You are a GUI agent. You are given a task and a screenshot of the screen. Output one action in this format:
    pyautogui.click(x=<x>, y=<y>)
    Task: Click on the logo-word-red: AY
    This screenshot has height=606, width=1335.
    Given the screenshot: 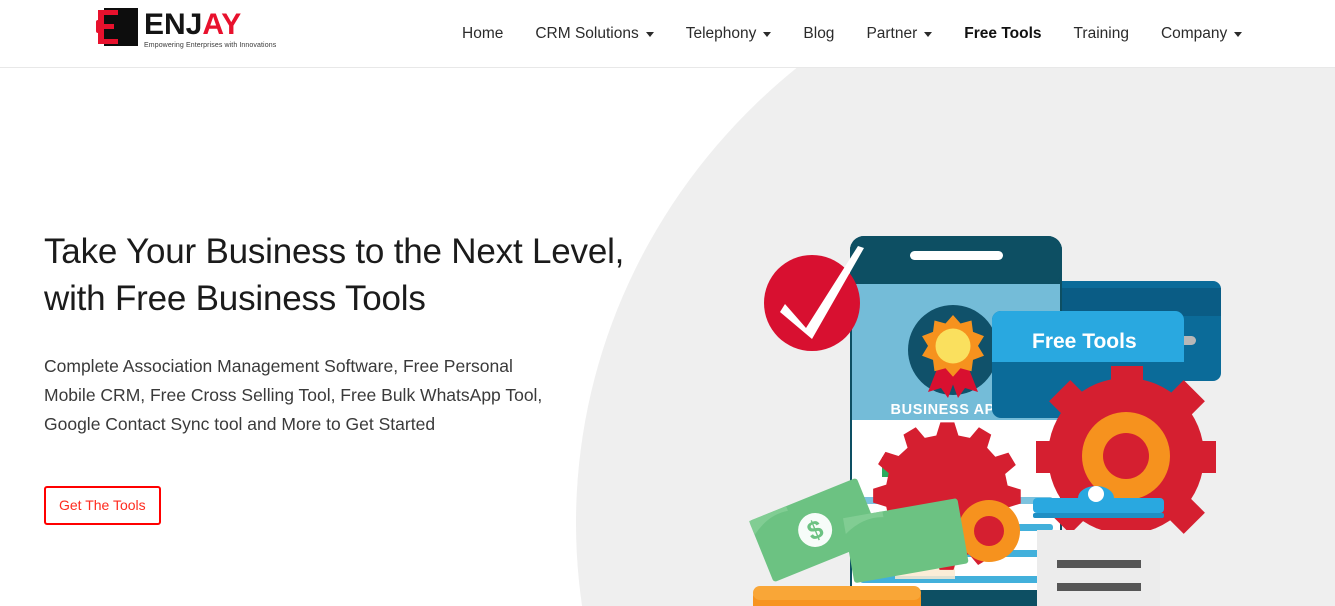 What is the action you would take?
    pyautogui.click(x=222, y=24)
    